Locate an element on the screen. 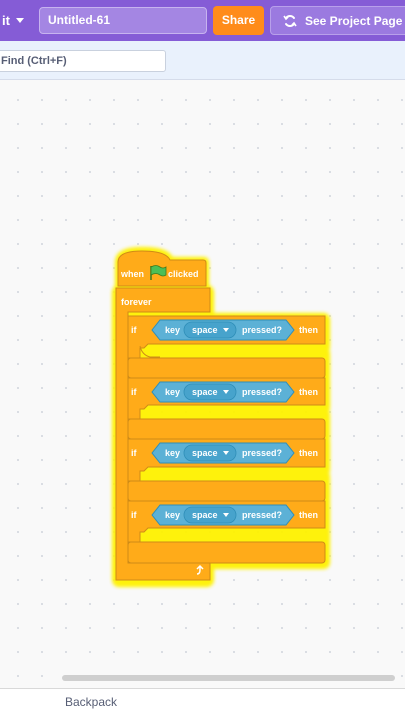 The image size is (405, 720). forever-label: forever is located at coordinates (136, 302).